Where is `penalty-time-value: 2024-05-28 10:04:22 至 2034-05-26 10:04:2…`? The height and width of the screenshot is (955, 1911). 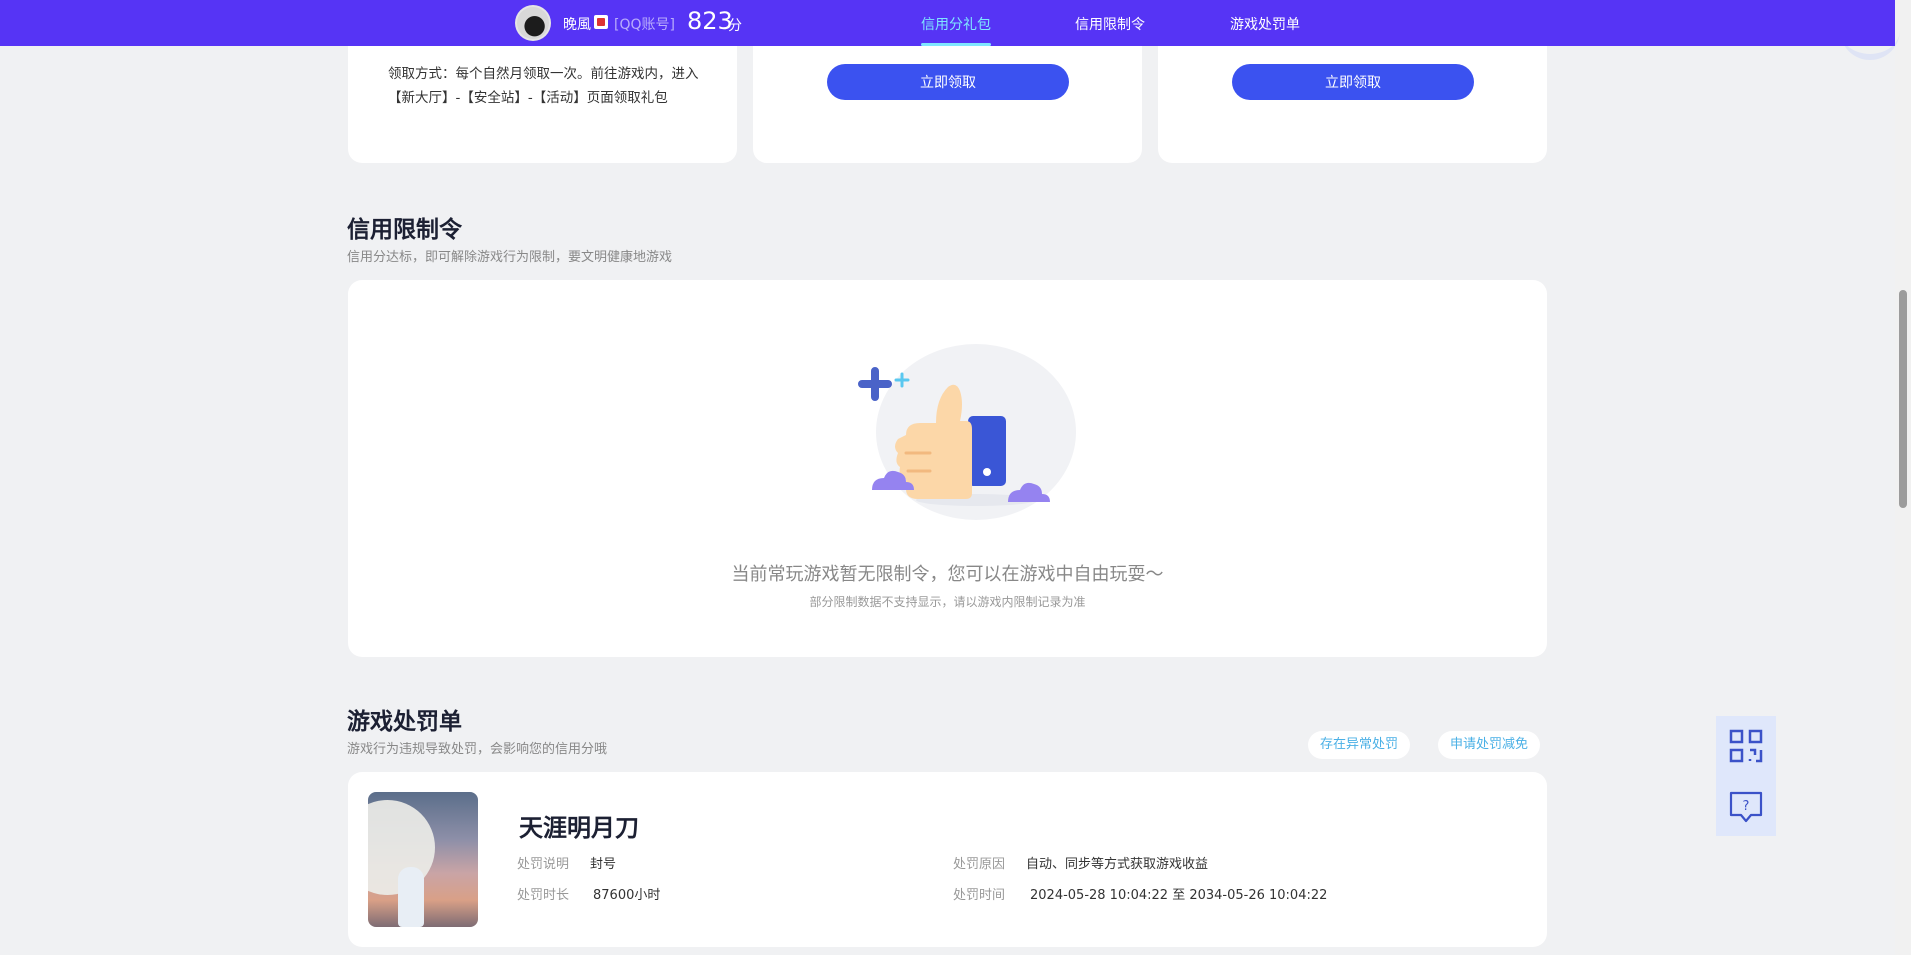
penalty-time-value: 2024-05-28 10:04:22 至 2034-05-26 10:04:2… is located at coordinates (1179, 895).